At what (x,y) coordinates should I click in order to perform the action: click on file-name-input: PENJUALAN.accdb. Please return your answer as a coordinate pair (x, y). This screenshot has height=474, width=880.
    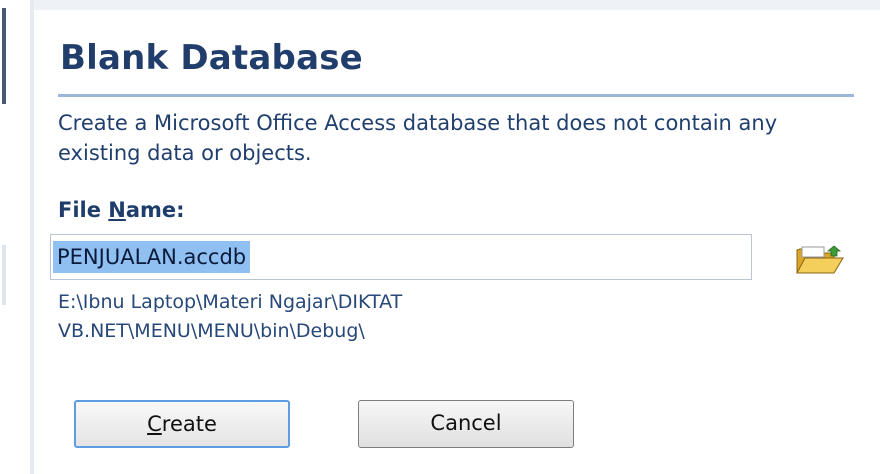
    Looking at the image, I should click on (401, 257).